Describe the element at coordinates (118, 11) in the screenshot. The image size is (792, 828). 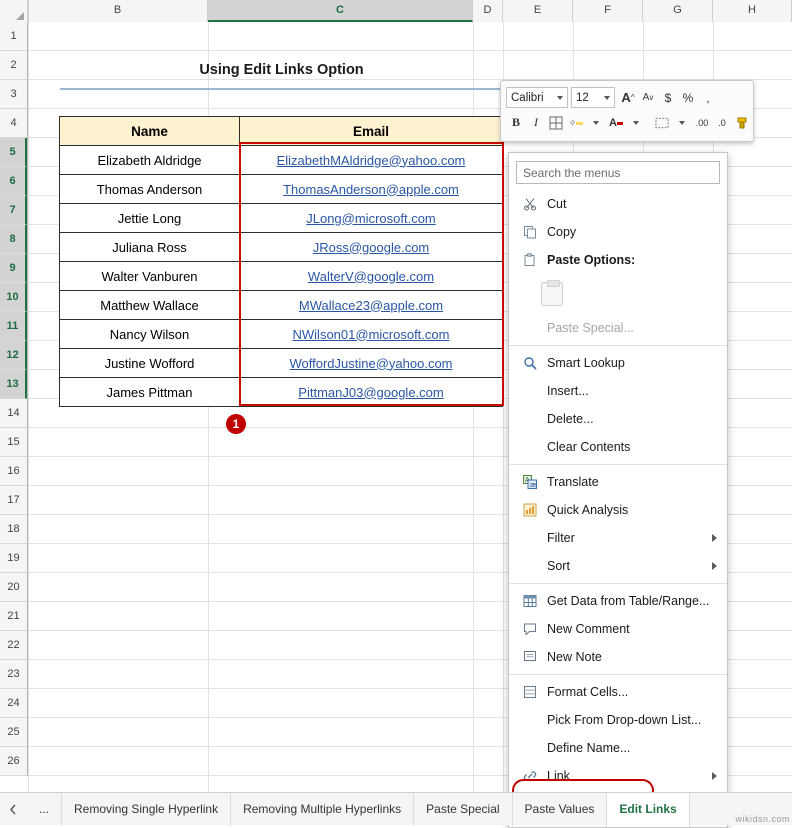
I see `column-header-b: B` at that location.